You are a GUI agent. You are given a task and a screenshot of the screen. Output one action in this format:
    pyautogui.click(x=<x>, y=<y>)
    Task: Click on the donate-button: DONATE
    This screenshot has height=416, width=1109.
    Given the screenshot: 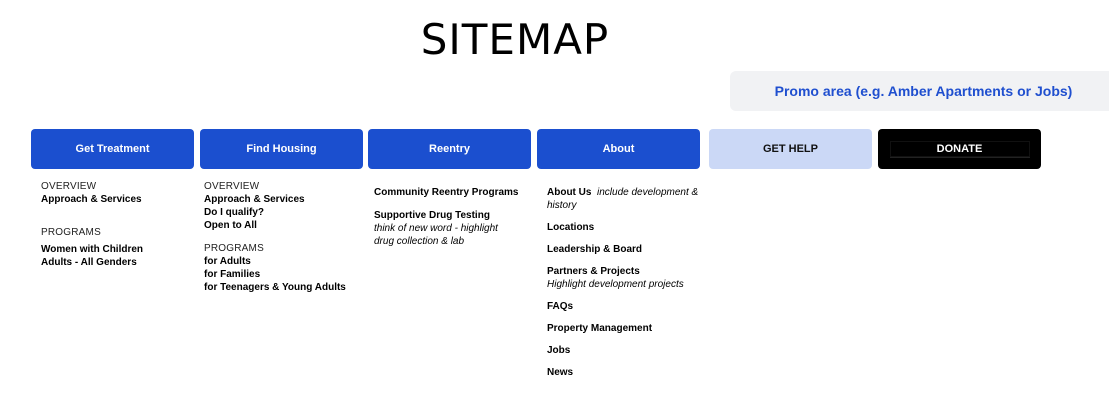 What is the action you would take?
    pyautogui.click(x=959, y=149)
    